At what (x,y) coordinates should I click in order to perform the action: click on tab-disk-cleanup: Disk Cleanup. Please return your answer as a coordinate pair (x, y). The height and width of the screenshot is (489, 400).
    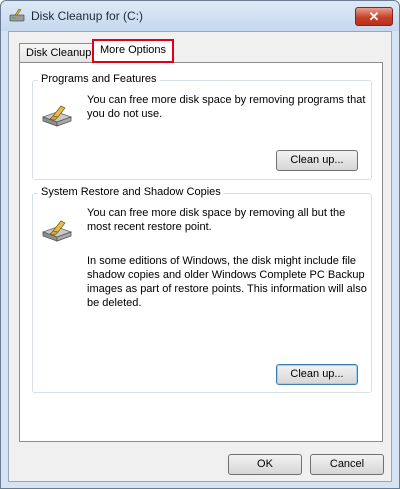
    Looking at the image, I should click on (59, 53).